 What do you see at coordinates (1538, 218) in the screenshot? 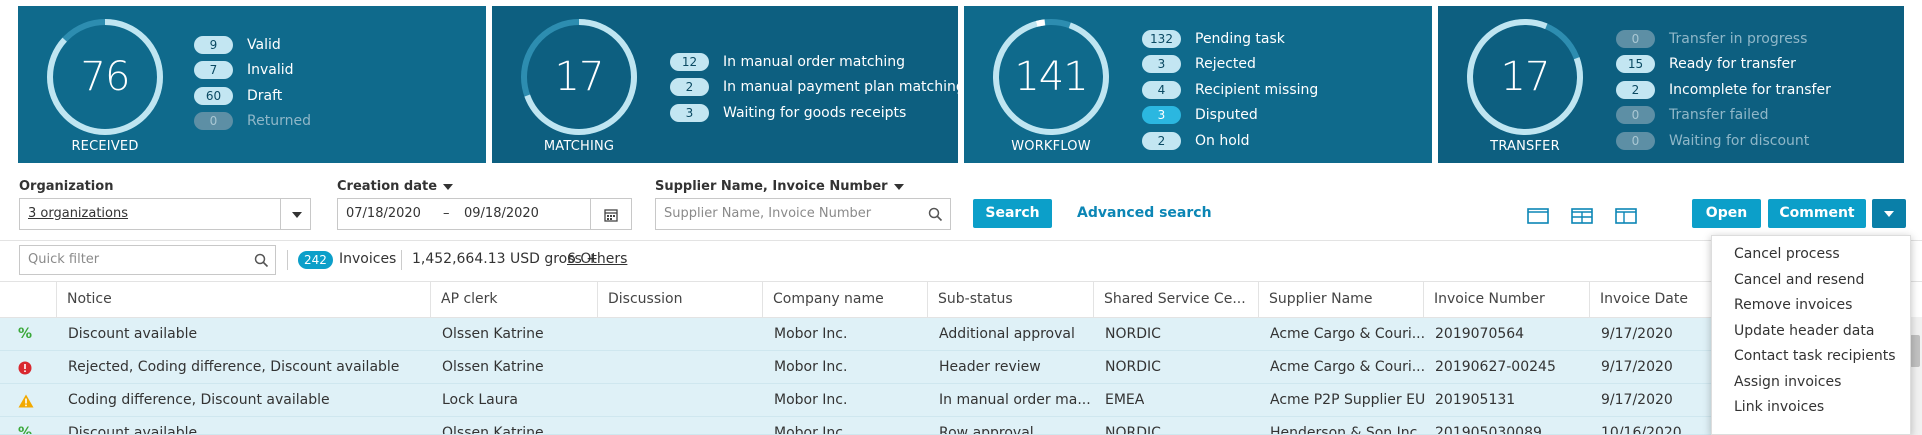
I see `single-pane-layout-icon` at bounding box center [1538, 218].